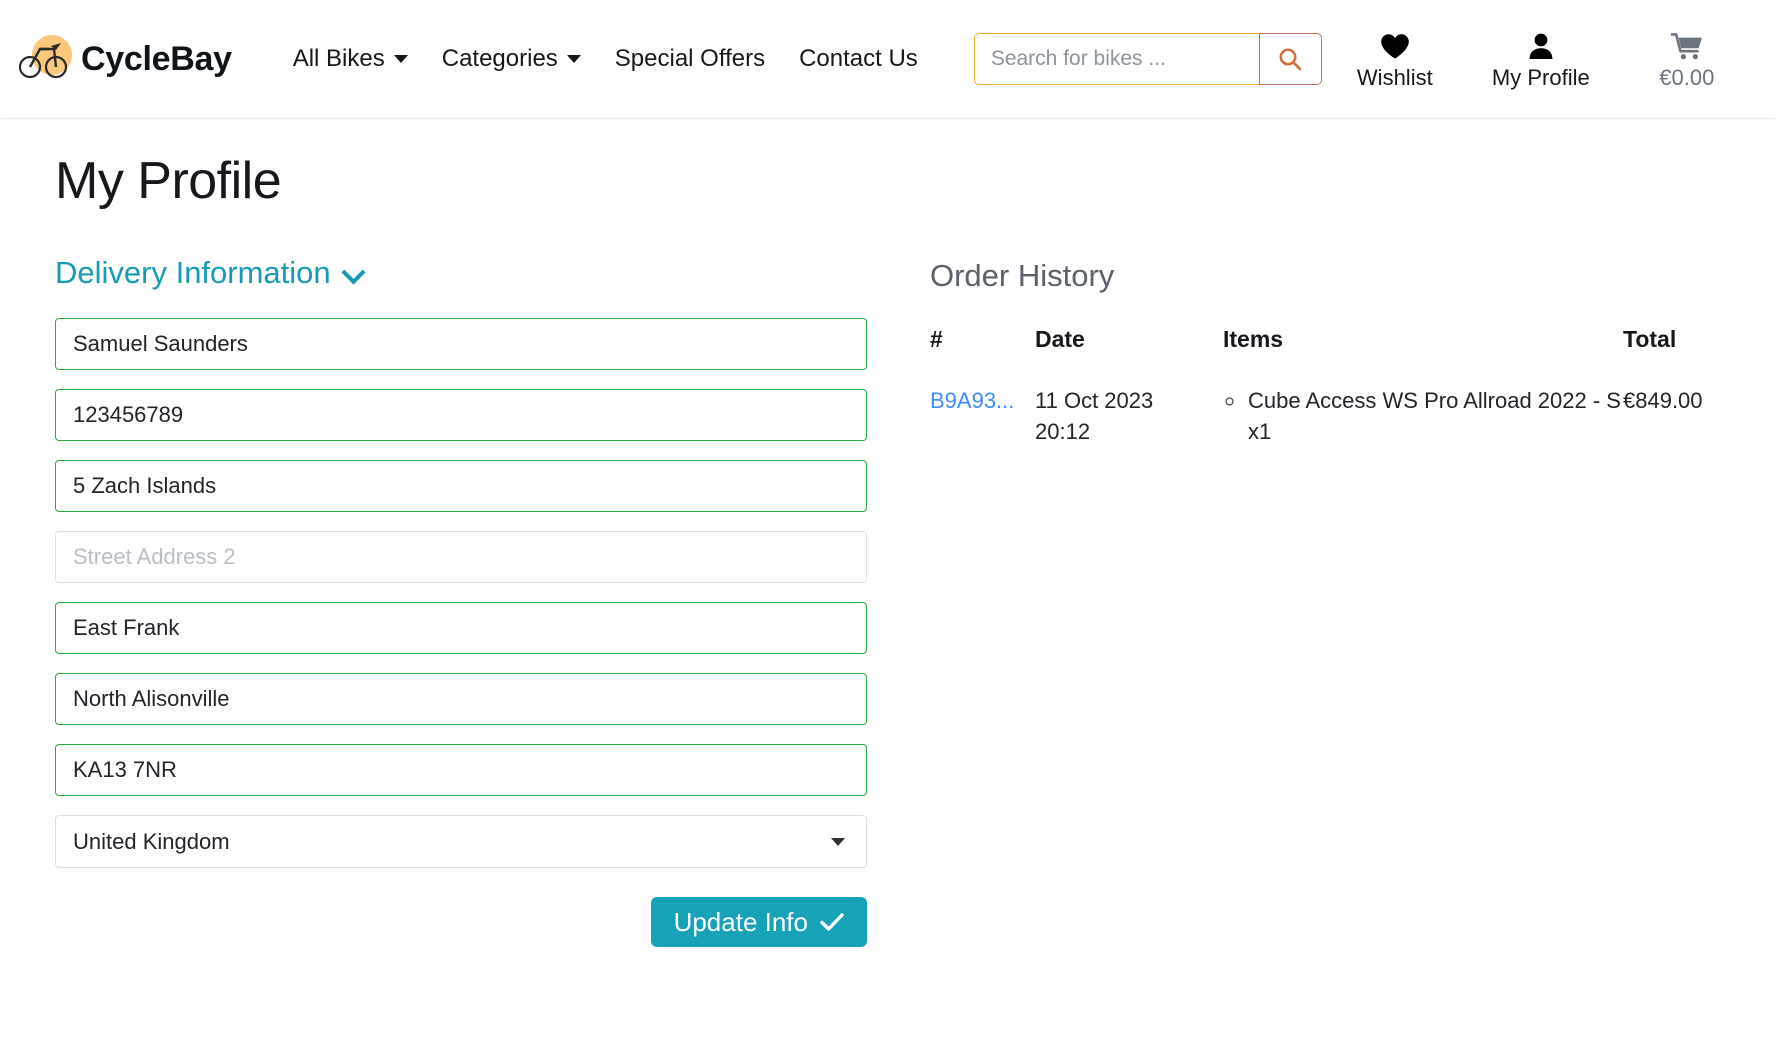  I want to click on search-form, so click(1147, 59).